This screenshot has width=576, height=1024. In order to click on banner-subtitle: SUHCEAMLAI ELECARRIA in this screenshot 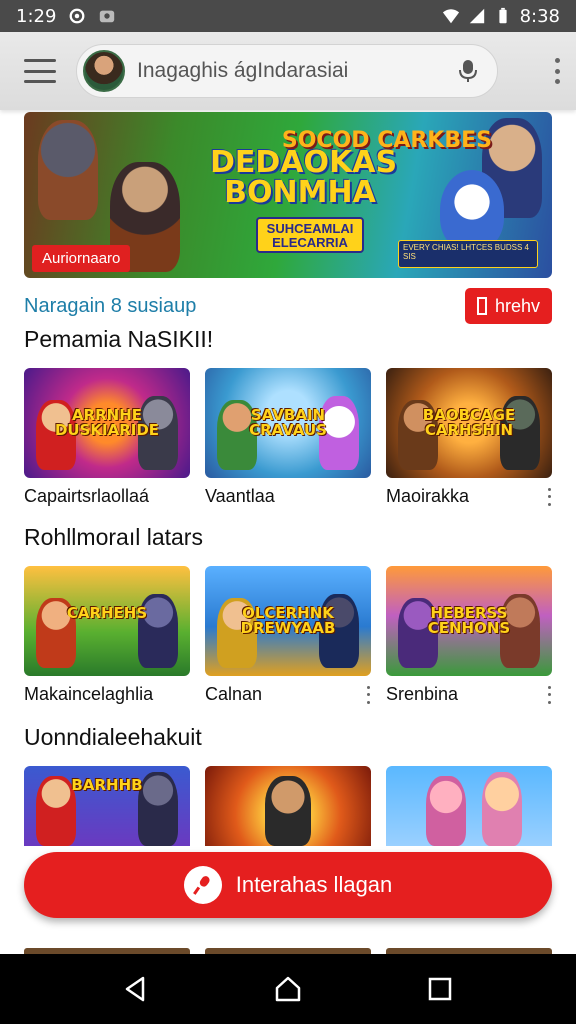, I will do `click(310, 235)`.